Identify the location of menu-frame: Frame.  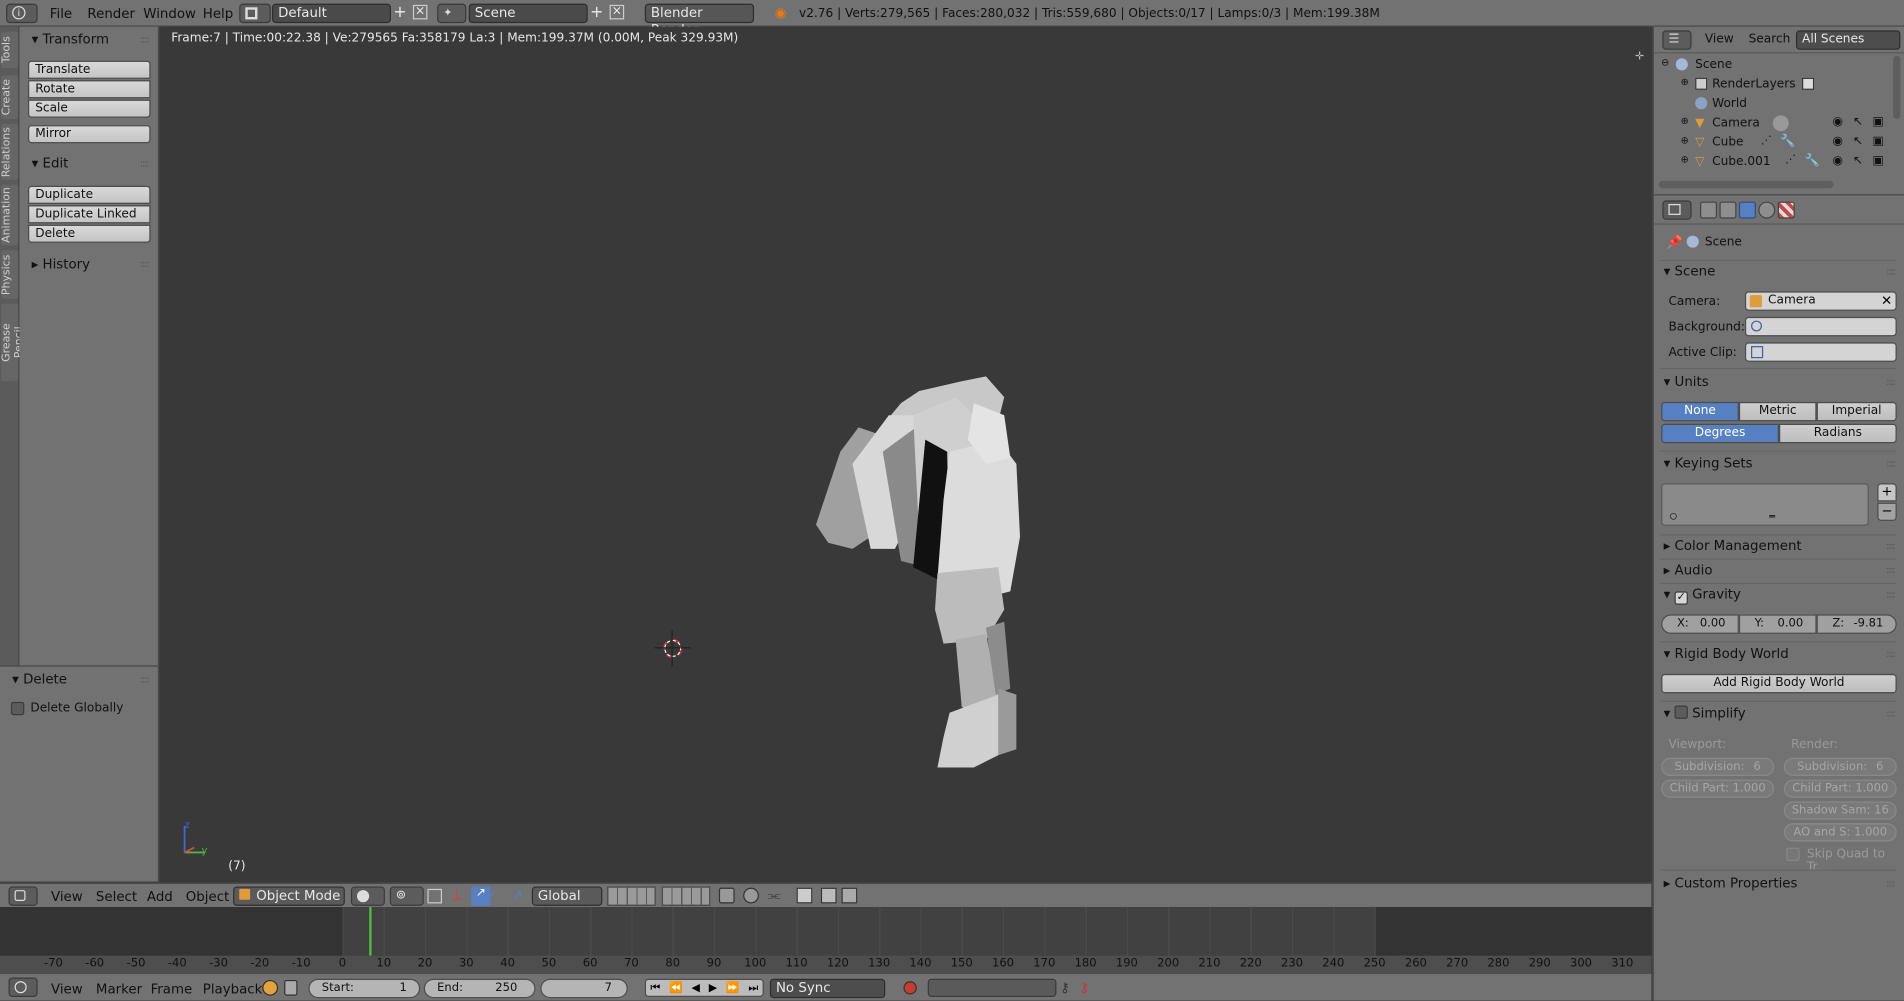
(172, 989).